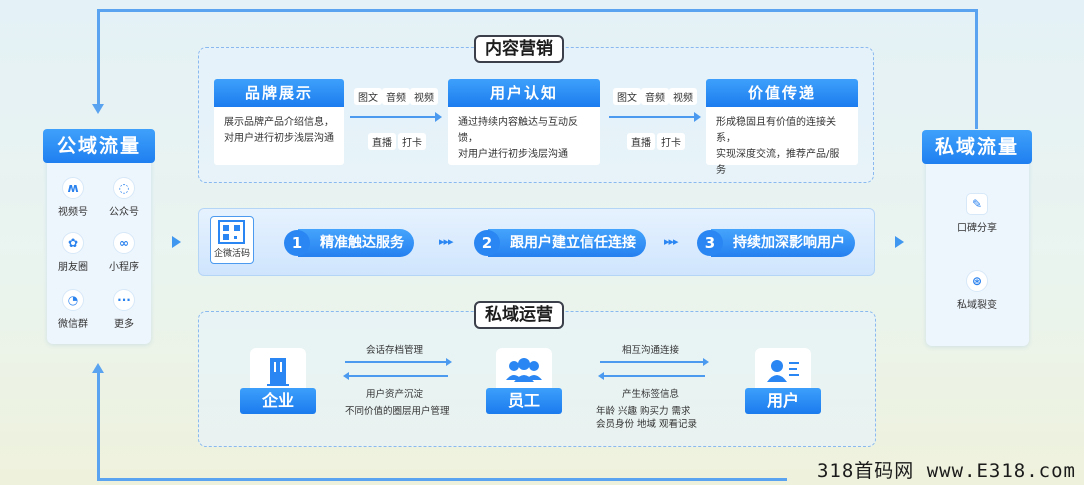 Image resolution: width=1084 pixels, height=485 pixels. I want to click on public-item-more: ··· 更多, so click(124, 309).